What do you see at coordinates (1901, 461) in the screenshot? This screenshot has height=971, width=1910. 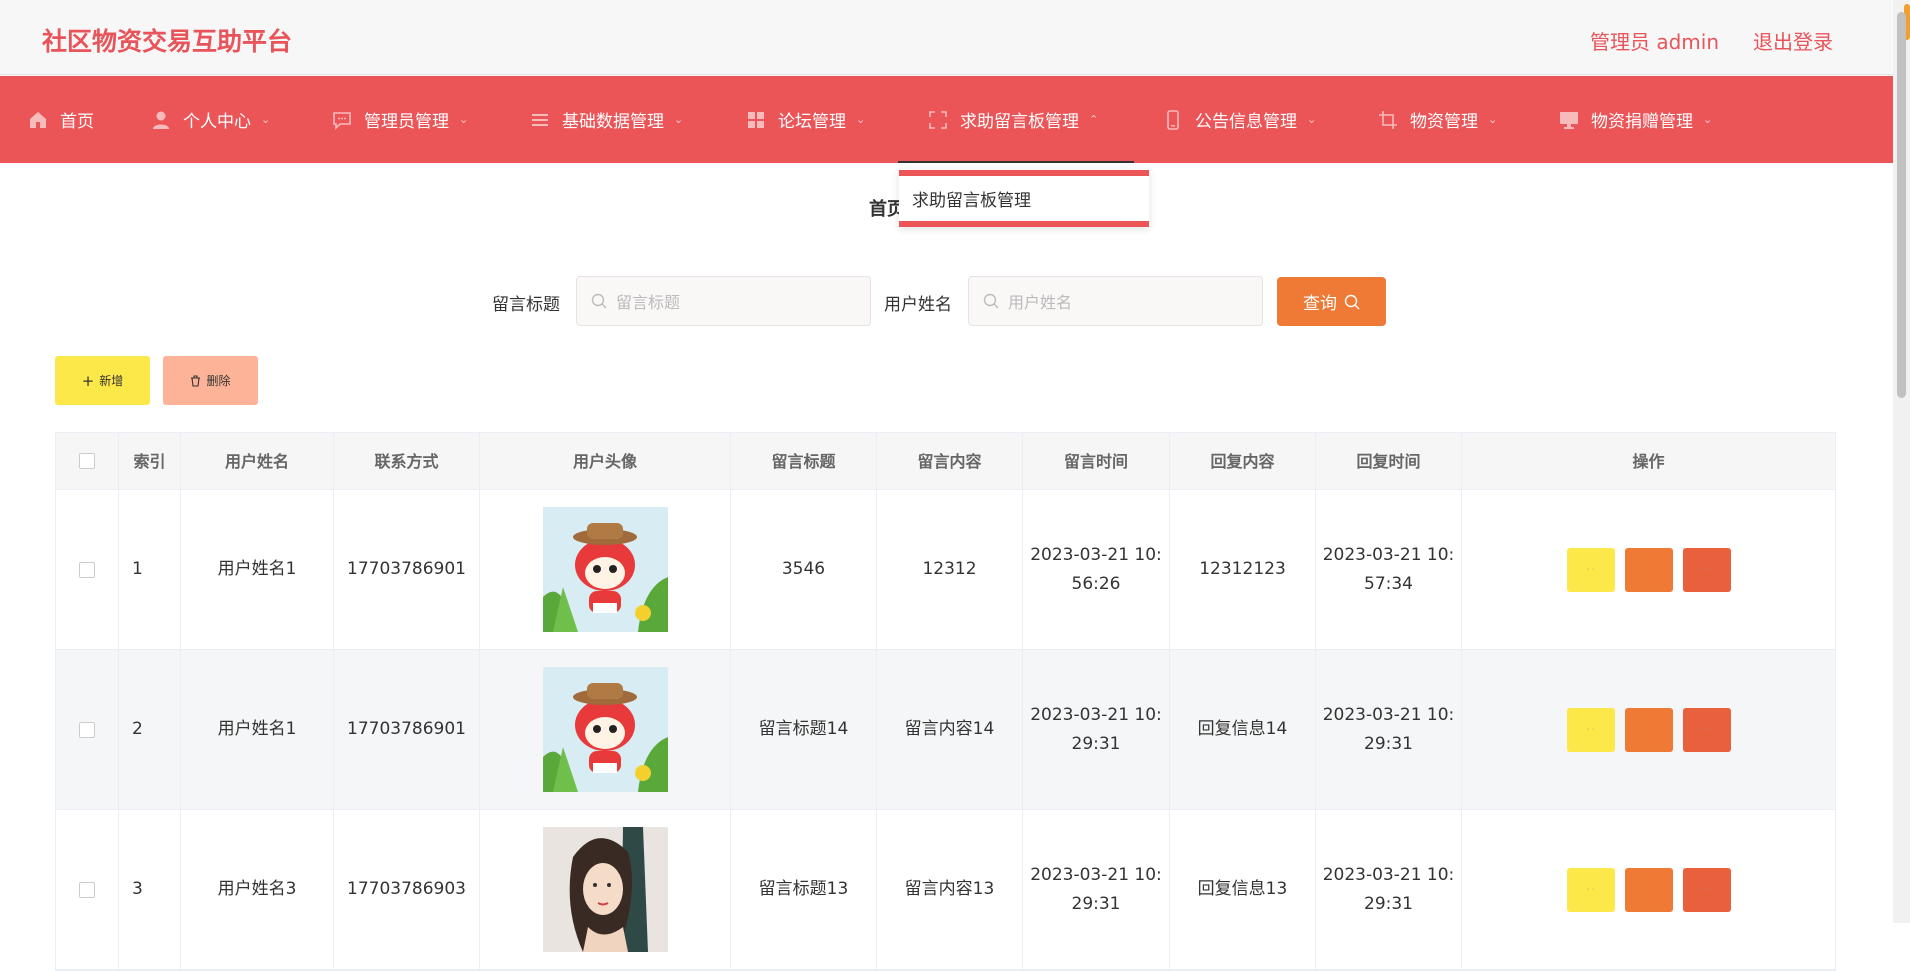 I see `page-scrollbar` at bounding box center [1901, 461].